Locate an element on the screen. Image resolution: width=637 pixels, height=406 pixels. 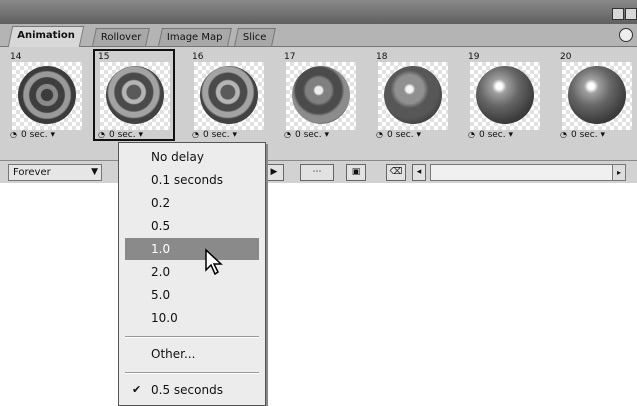
animation-controls-bar: Forever ▼ ▶ ⋯ ▣ ⌫ ◂ ▸ is located at coordinates (318, 171).